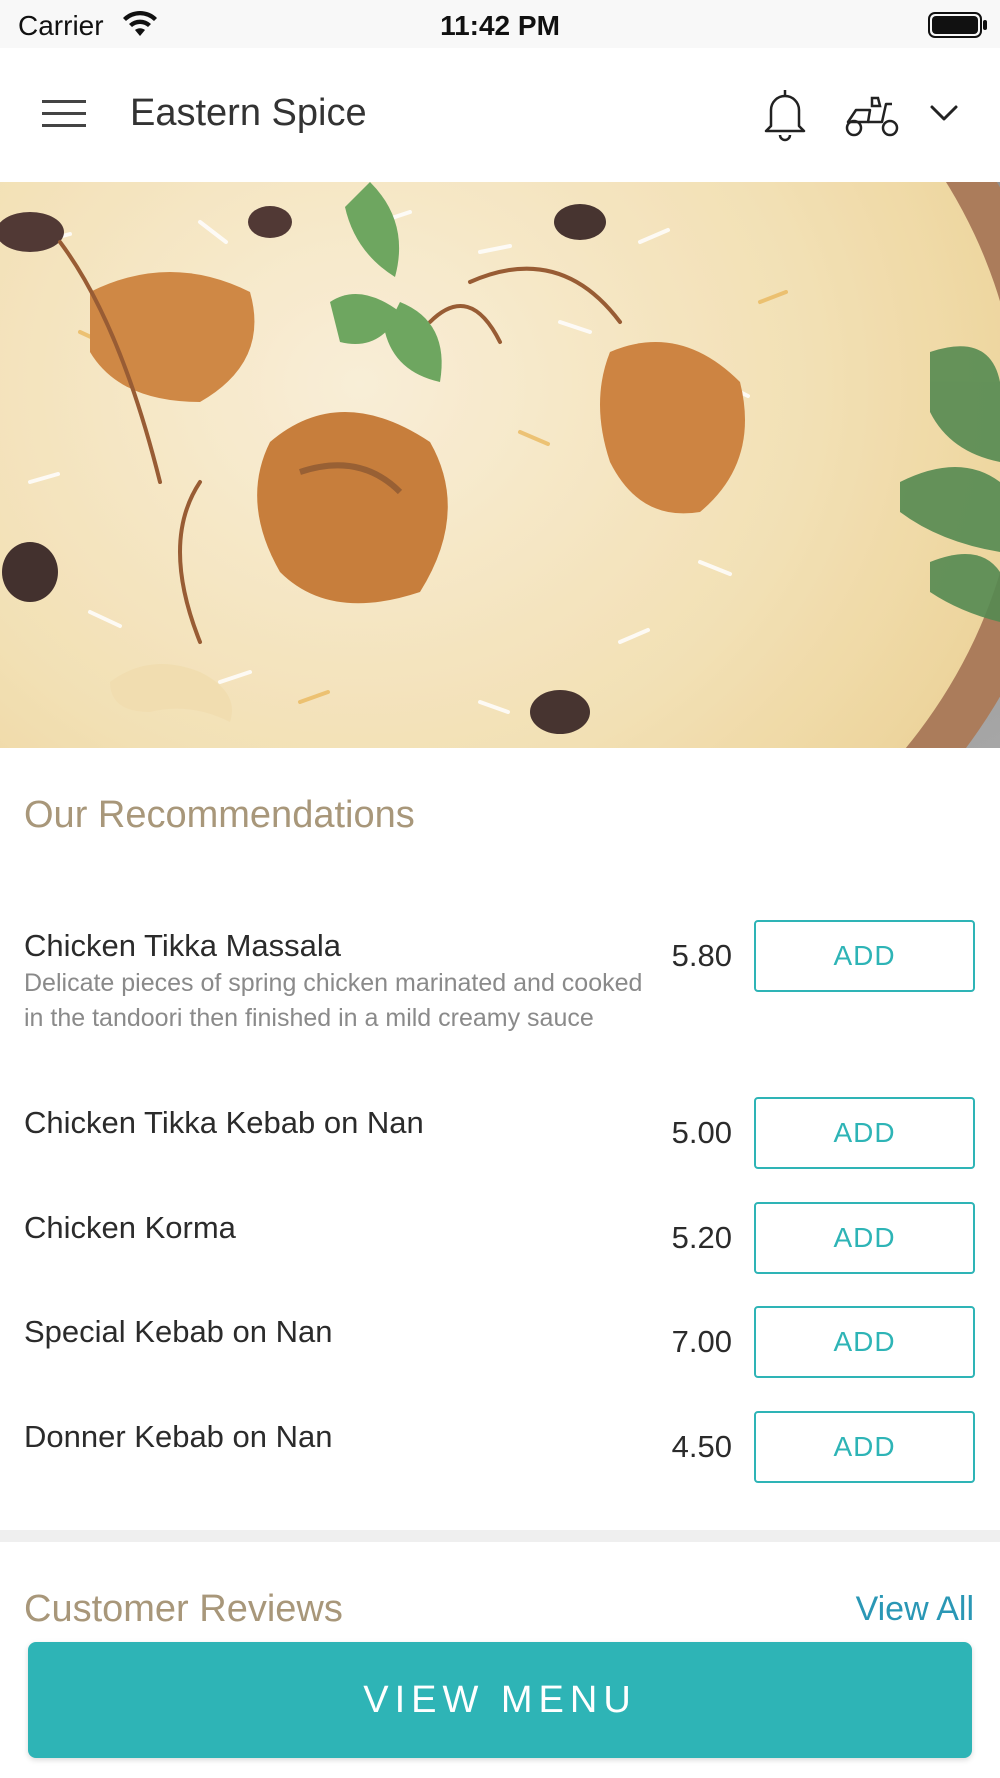 This screenshot has width=1000, height=1778. I want to click on recommendations-heading: Our Recommendations, so click(219, 815).